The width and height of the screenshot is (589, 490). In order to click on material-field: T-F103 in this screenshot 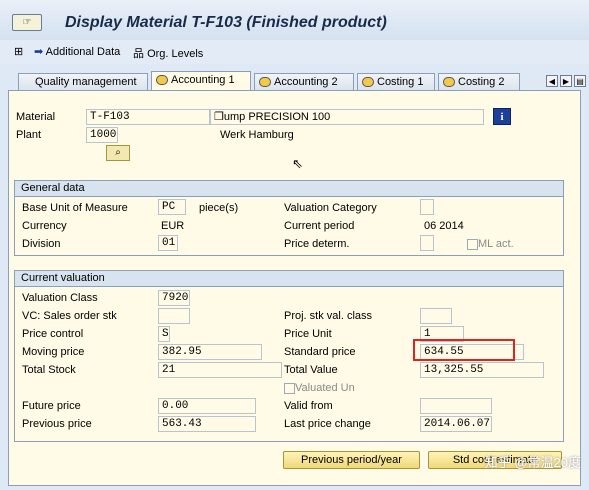, I will do `click(148, 117)`.